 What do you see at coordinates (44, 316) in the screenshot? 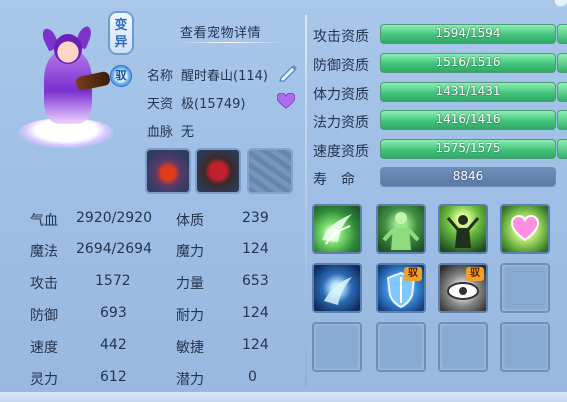
I see `stat-label-defense: 防御` at bounding box center [44, 316].